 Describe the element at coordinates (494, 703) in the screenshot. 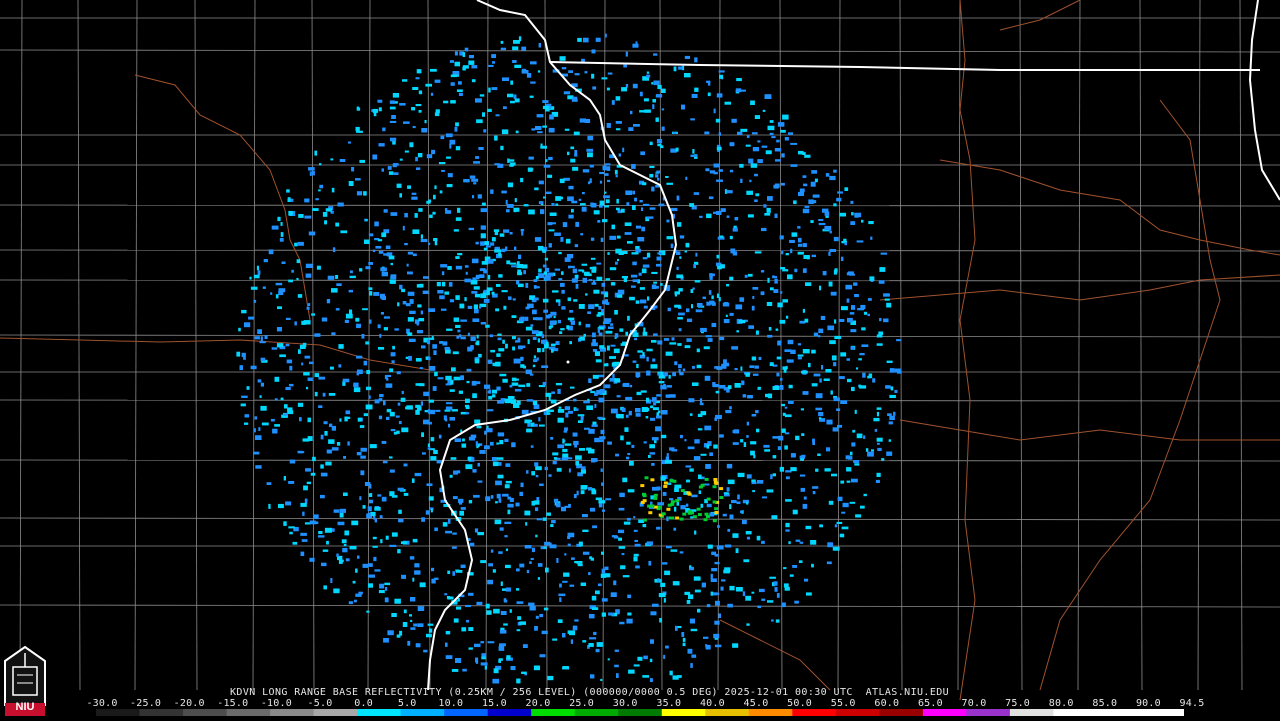

I see `colorbar-label: 15.0` at that location.